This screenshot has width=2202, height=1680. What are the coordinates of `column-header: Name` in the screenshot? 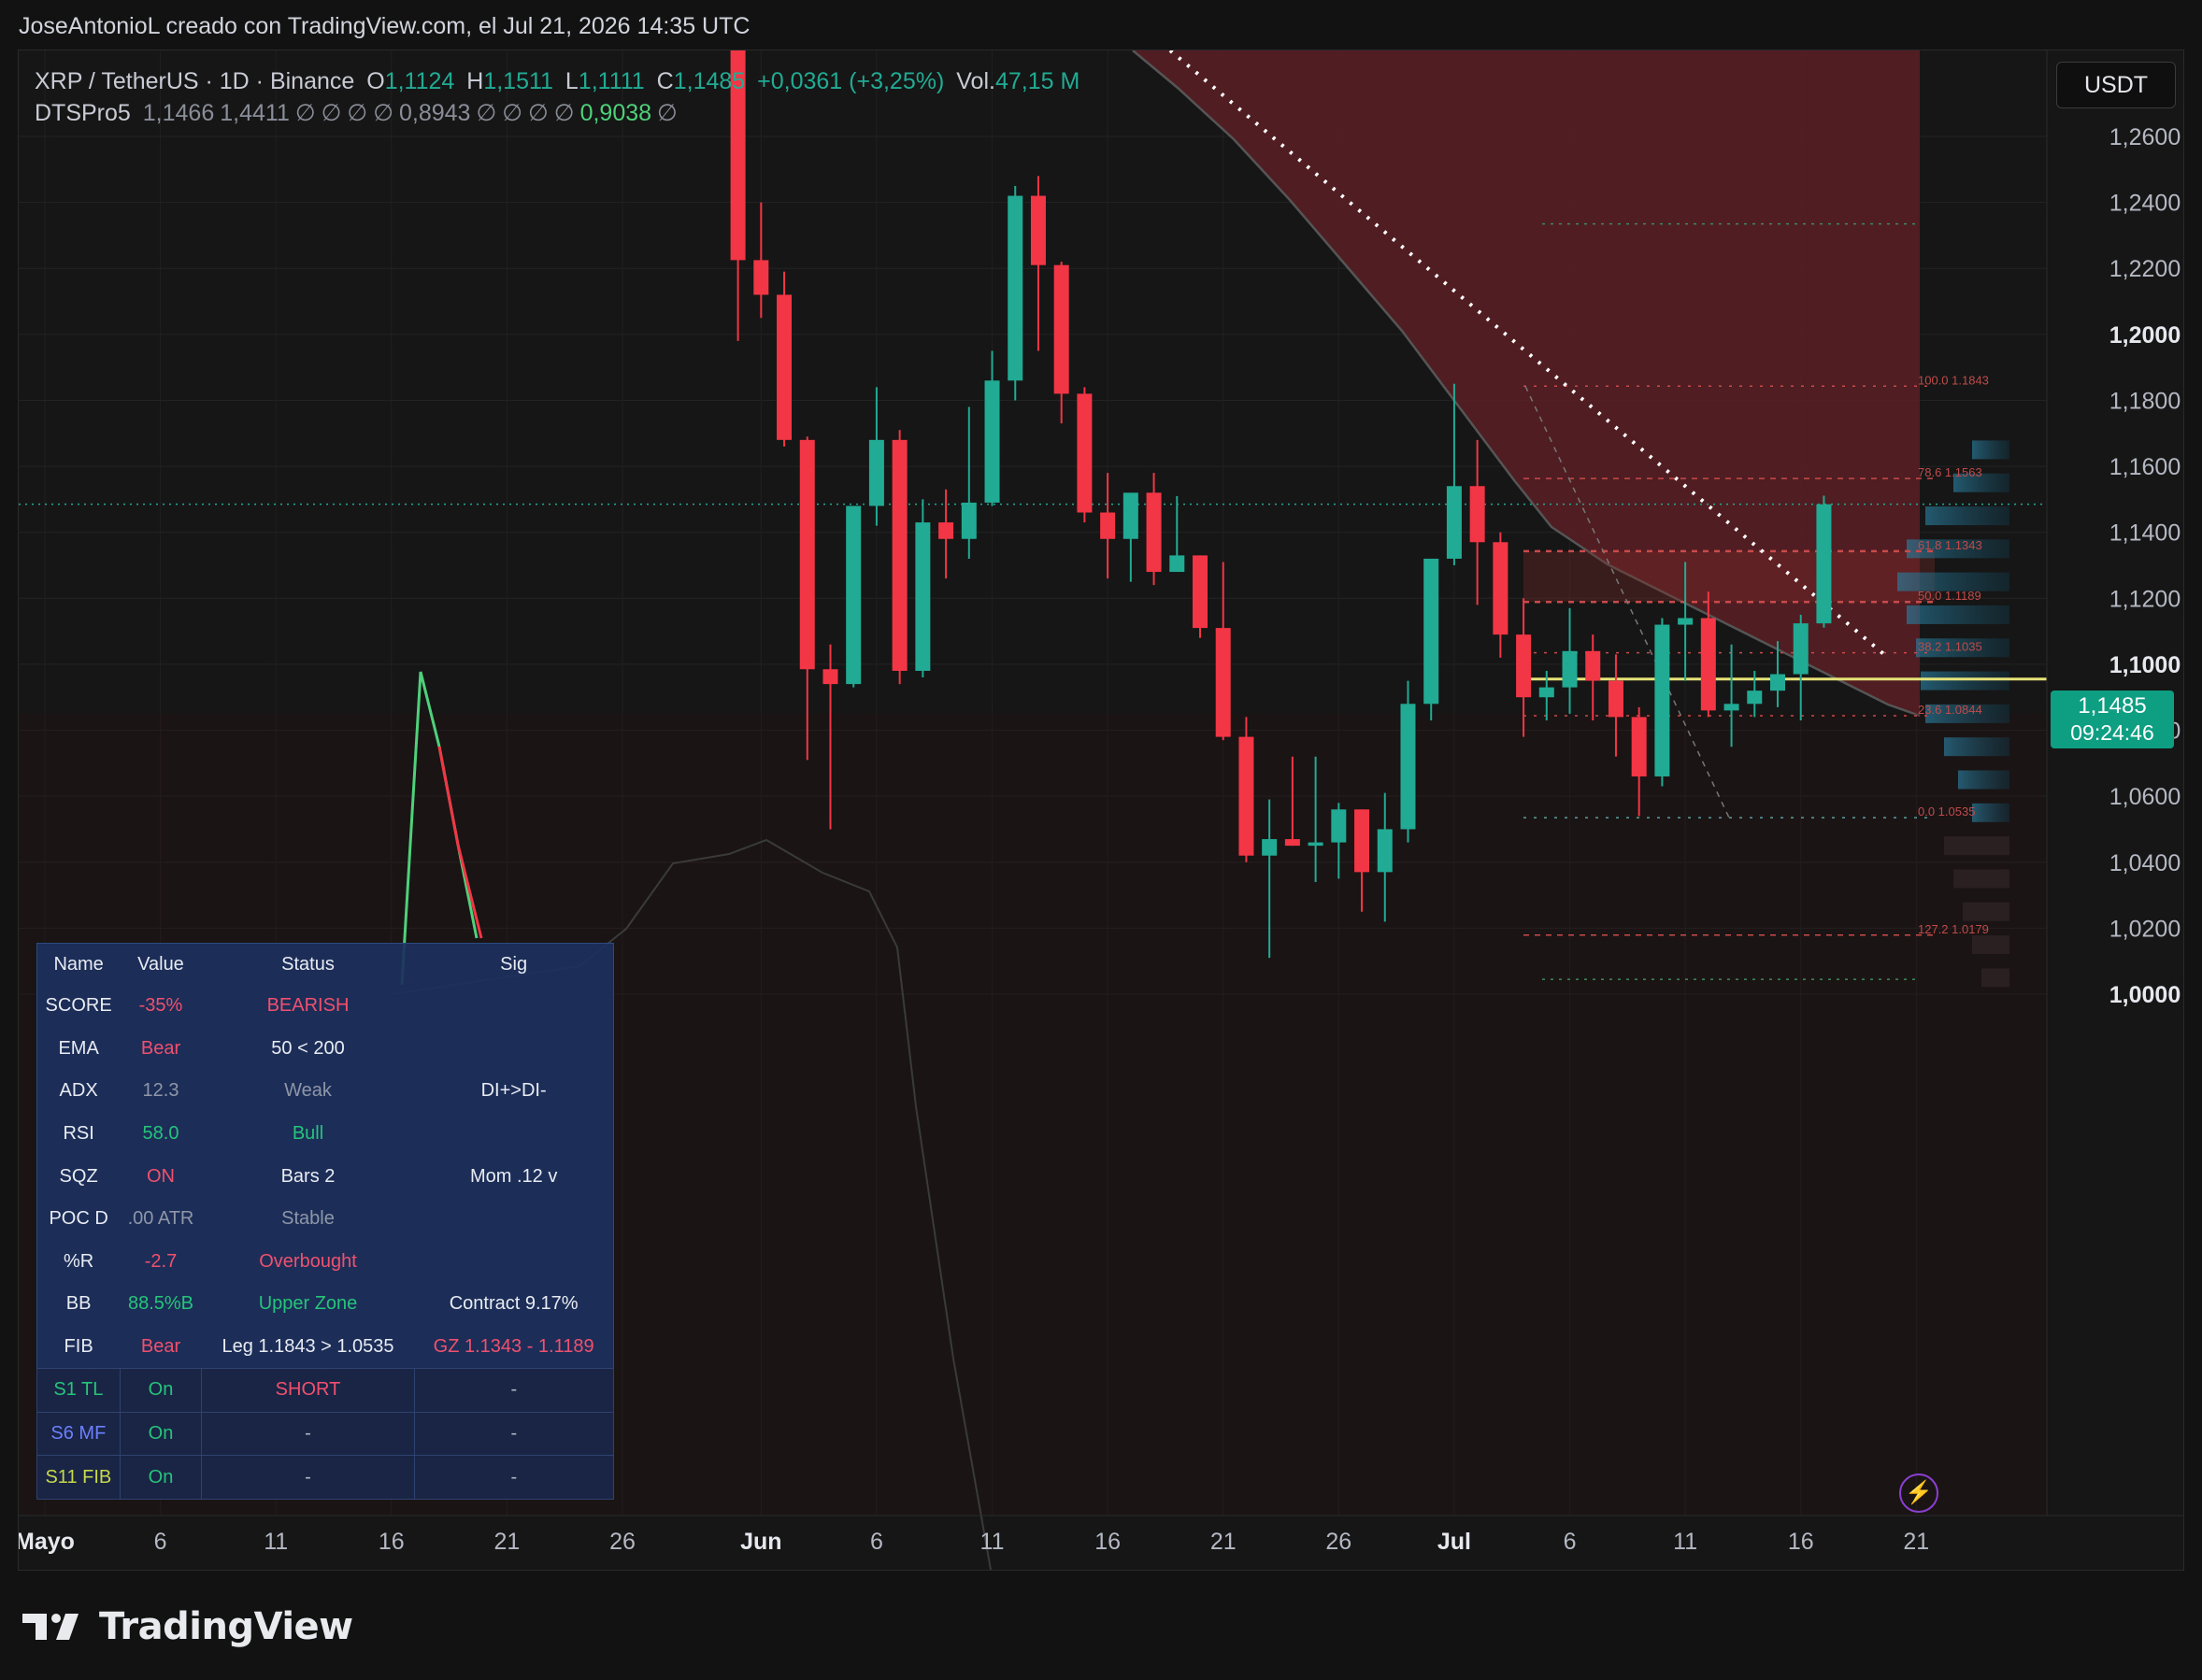 It's located at (78, 964).